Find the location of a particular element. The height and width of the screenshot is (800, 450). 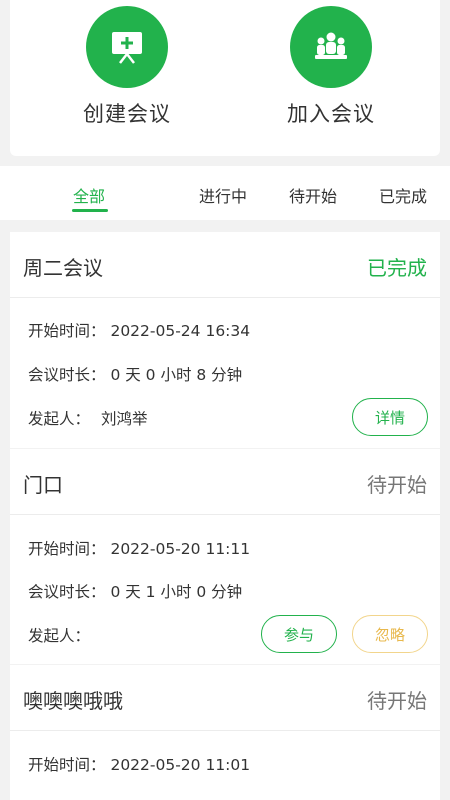

duration-value: 0 天 0 小时 8 分钟 is located at coordinates (176, 375).